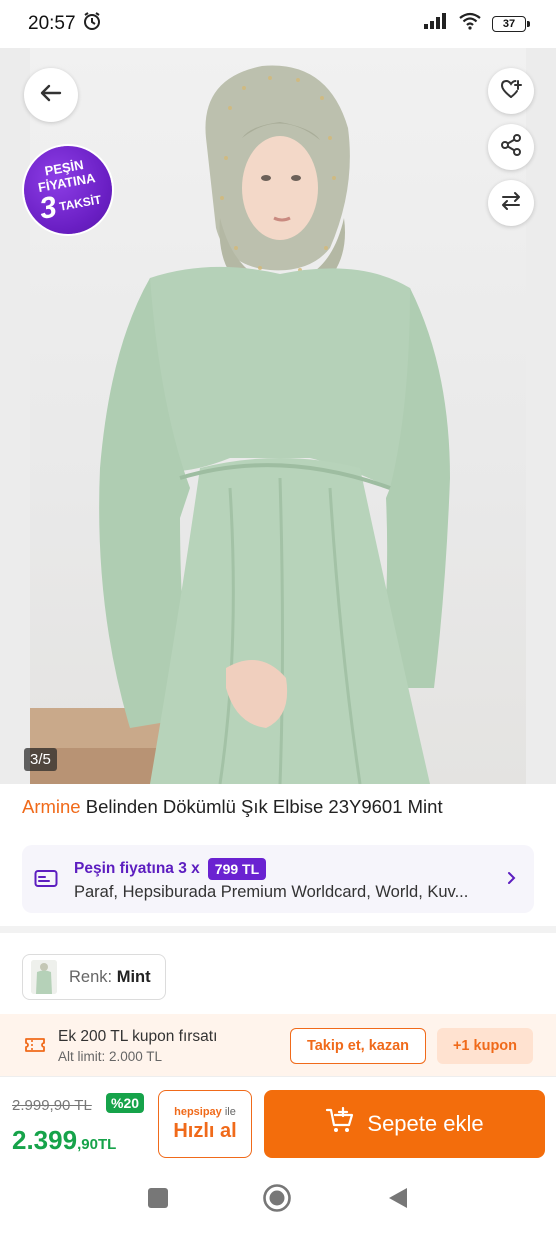 The image size is (556, 1235). Describe the element at coordinates (35, 1047) in the screenshot. I see `coupon-ticket-icon` at that location.